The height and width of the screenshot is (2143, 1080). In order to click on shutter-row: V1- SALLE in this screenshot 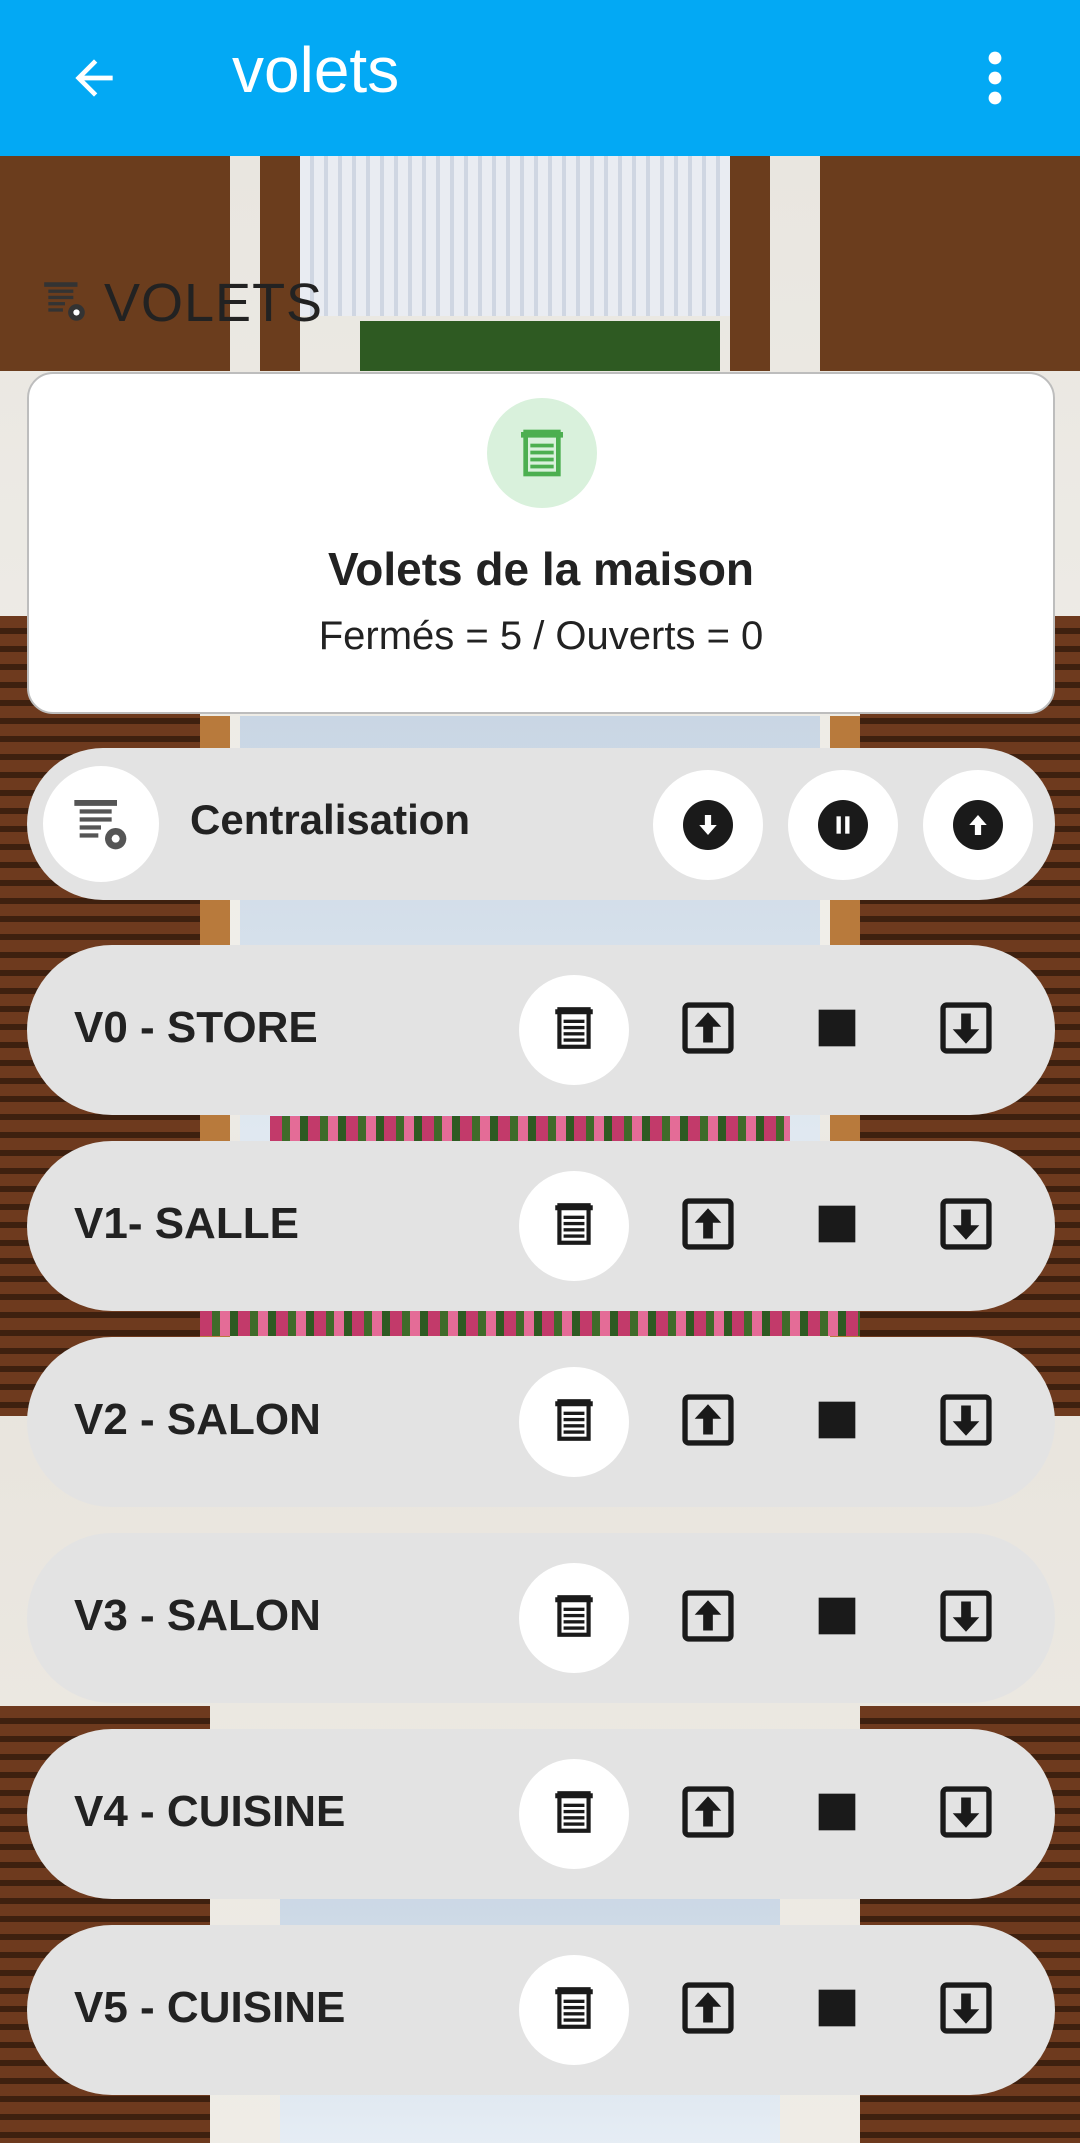, I will do `click(541, 1226)`.